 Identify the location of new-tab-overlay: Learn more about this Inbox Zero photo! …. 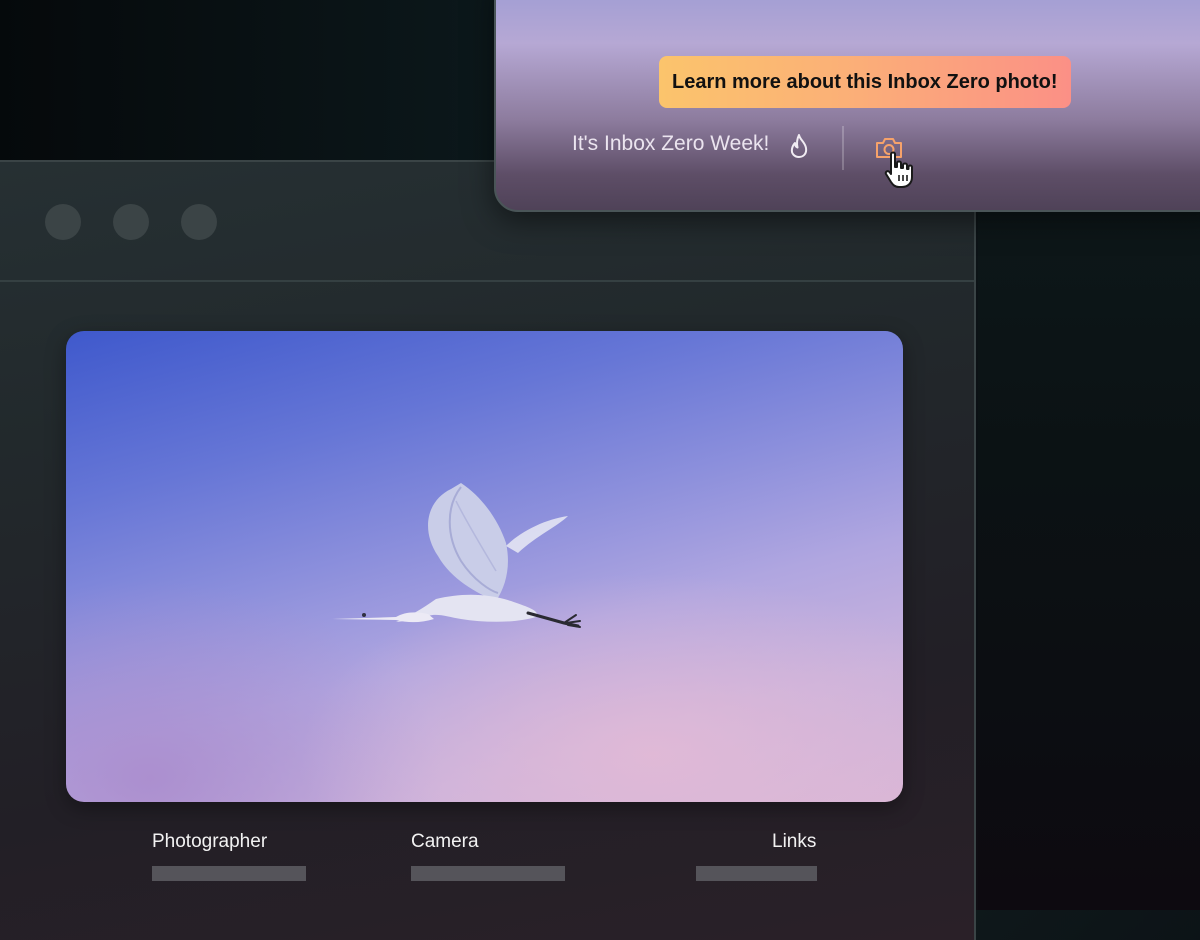
(847, 106).